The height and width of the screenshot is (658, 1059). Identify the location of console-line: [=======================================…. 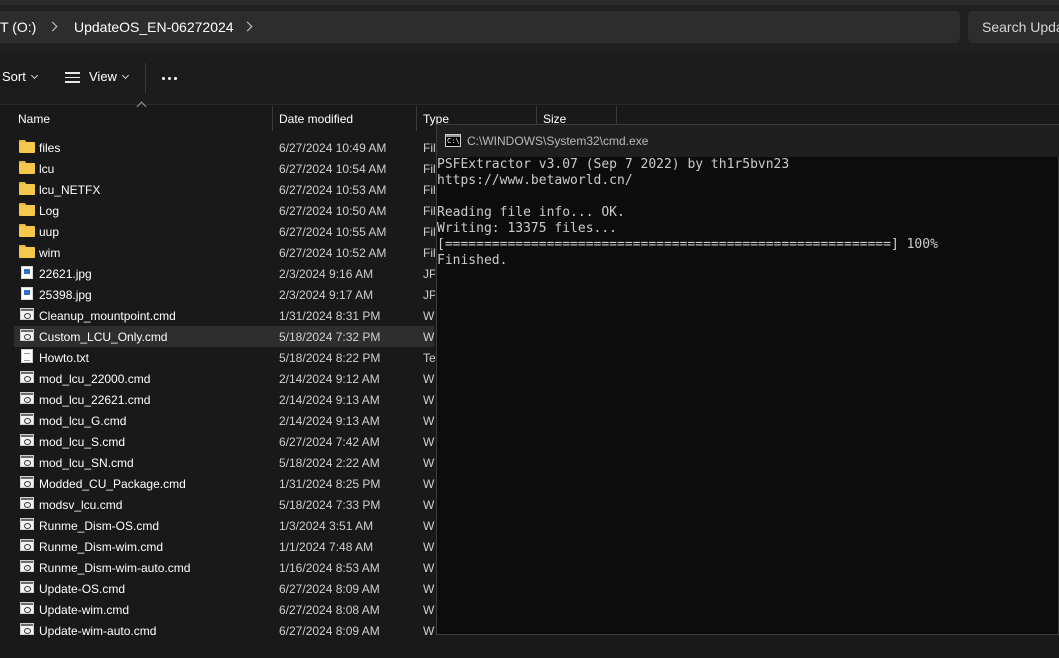
(687, 244).